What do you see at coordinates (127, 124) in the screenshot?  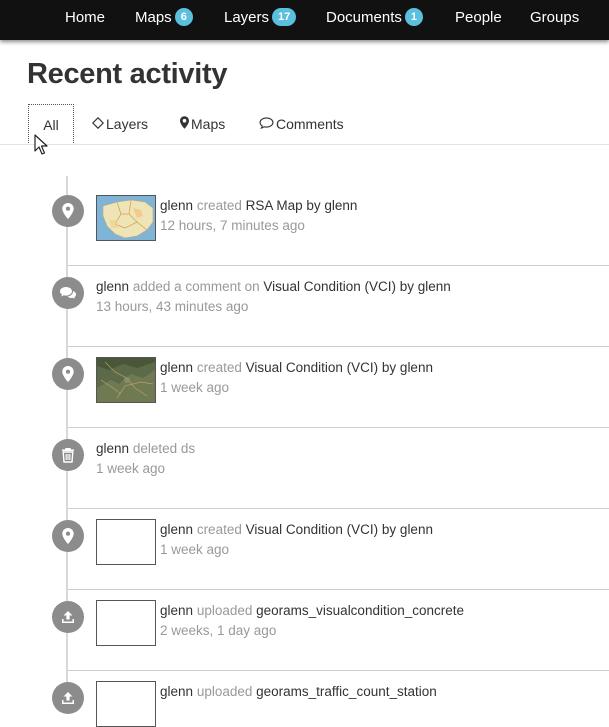 I see `tab-layers-label: Layers` at bounding box center [127, 124].